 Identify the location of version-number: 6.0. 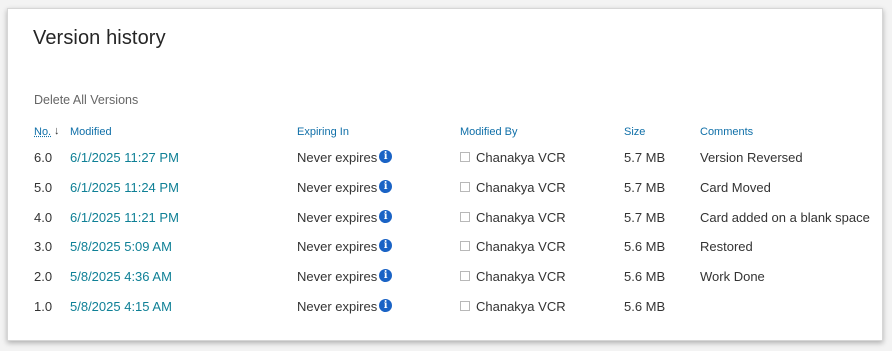
(43, 157).